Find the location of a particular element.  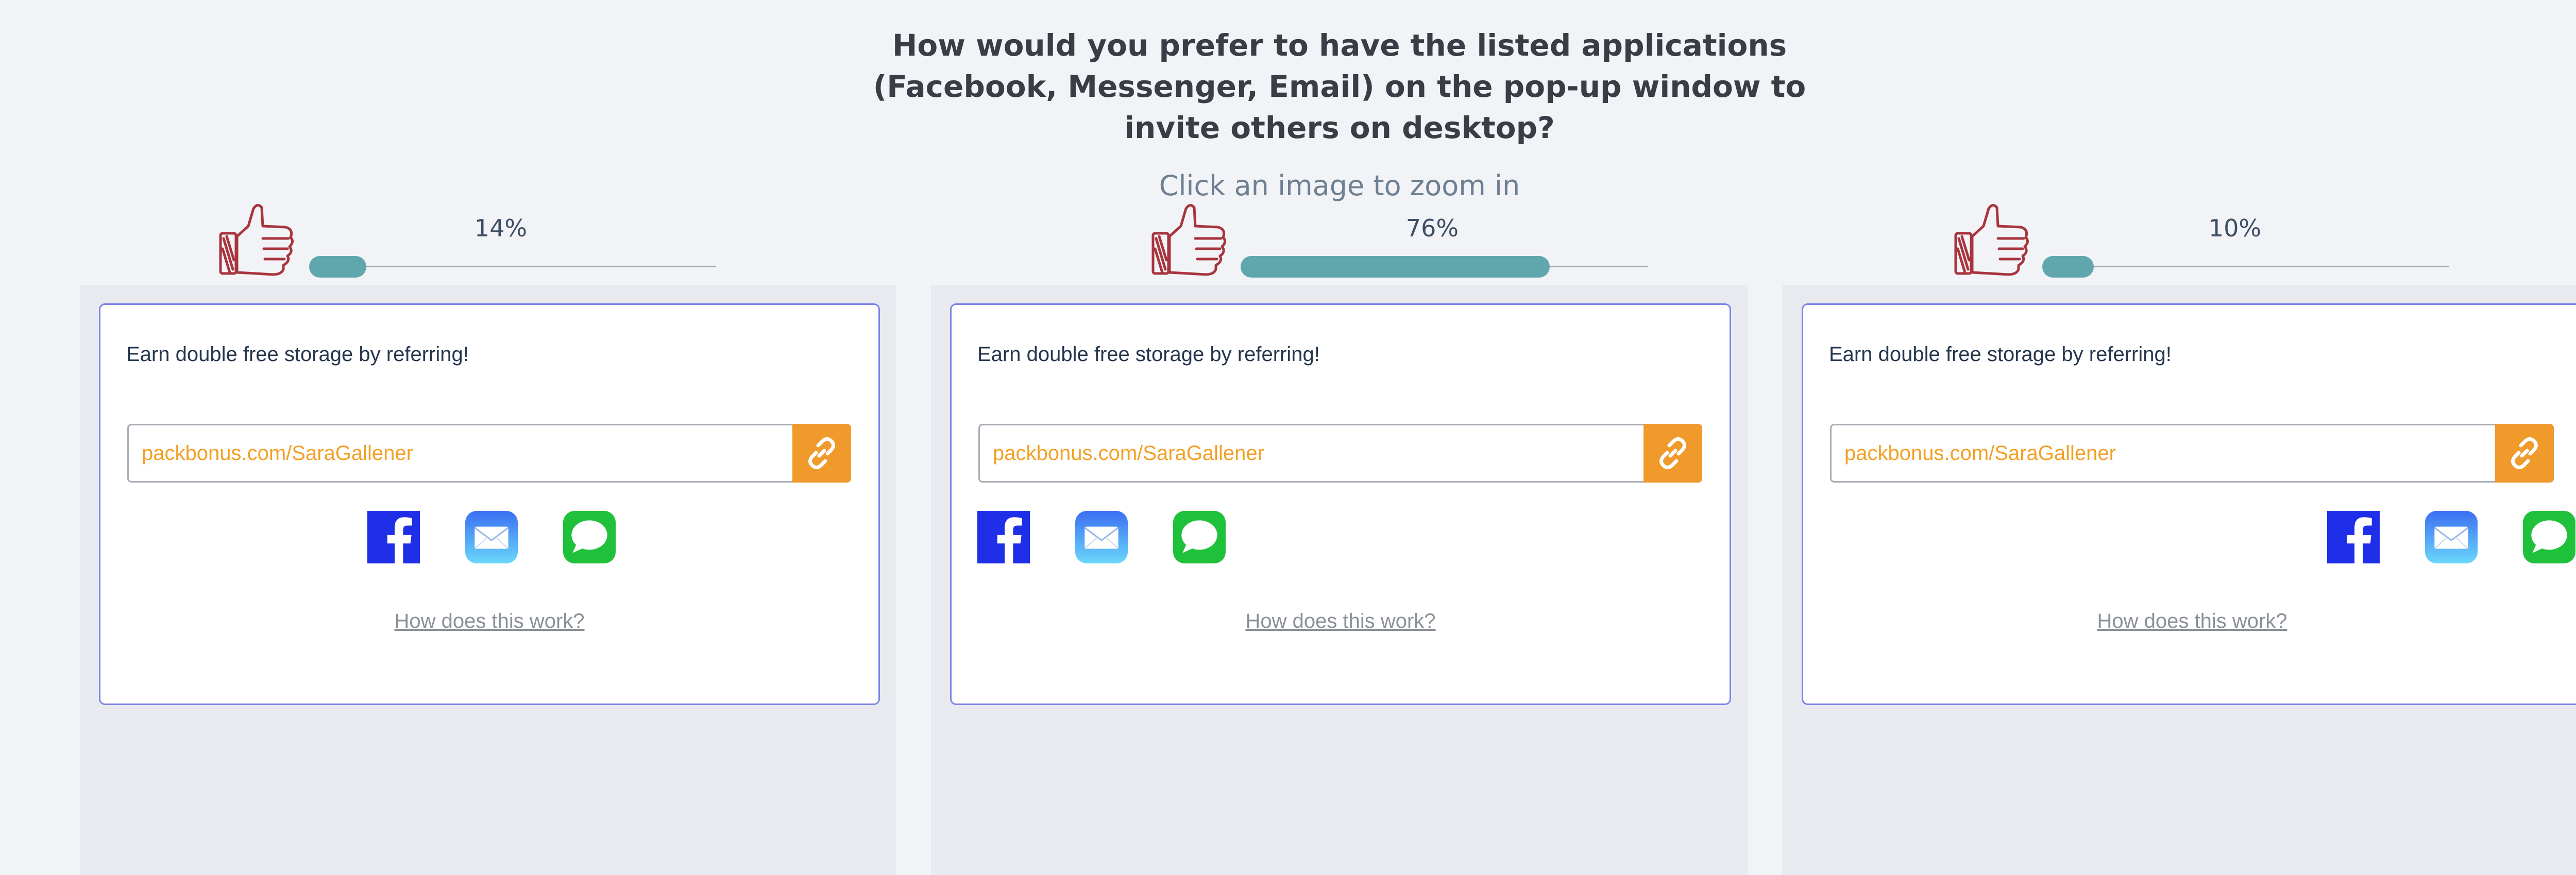

option-1-vote-fill is located at coordinates (337, 267).